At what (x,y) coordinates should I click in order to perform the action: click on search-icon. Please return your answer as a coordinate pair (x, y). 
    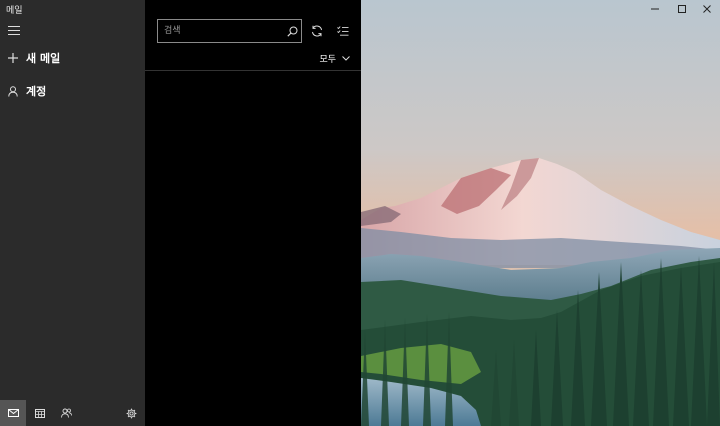
    Looking at the image, I should click on (292, 31).